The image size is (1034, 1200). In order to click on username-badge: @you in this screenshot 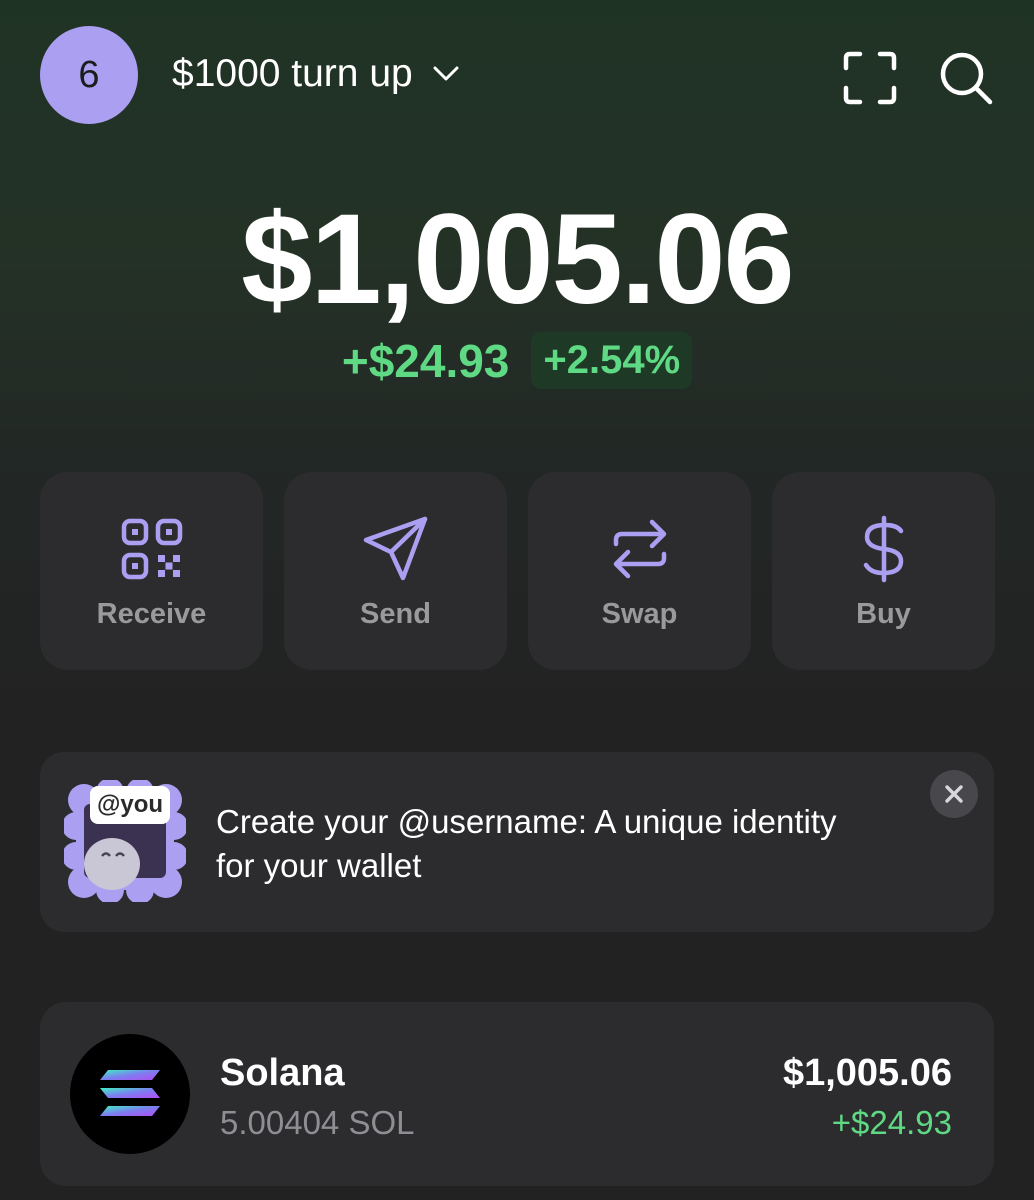, I will do `click(130, 804)`.